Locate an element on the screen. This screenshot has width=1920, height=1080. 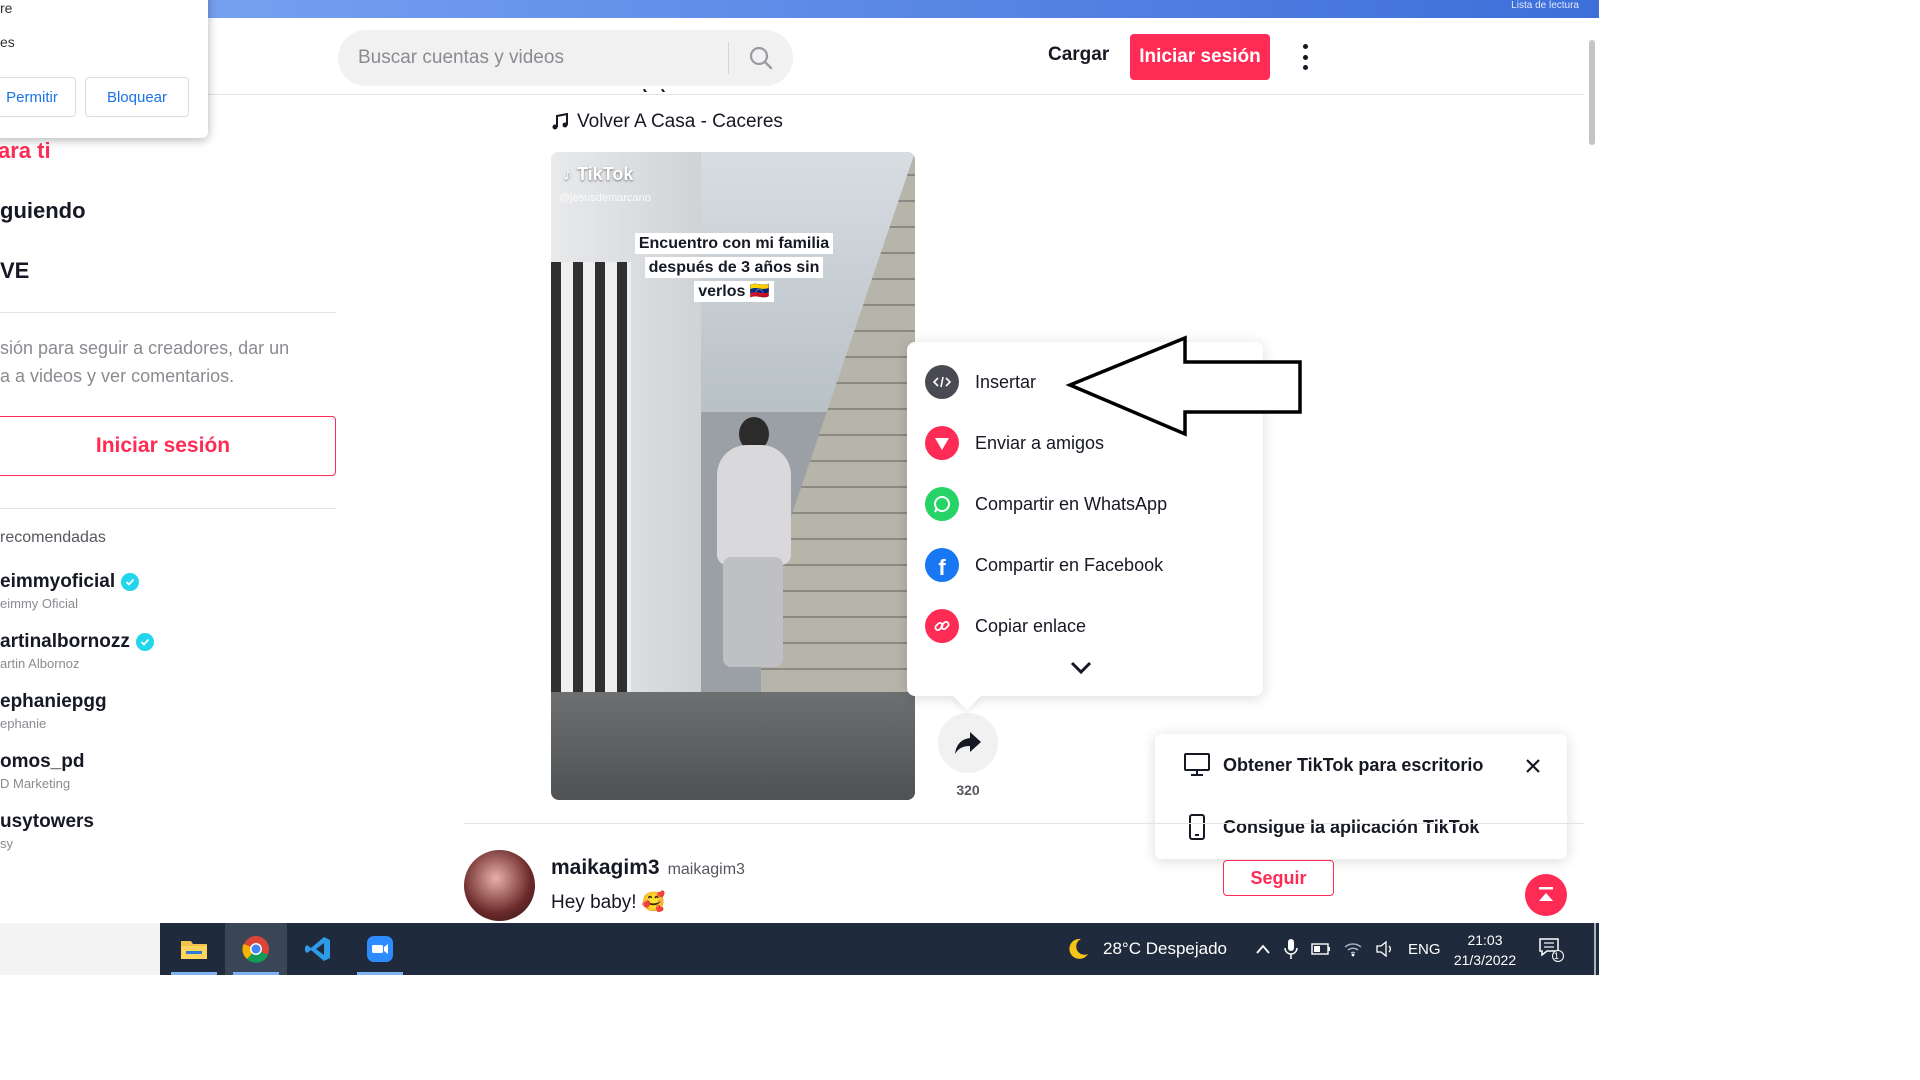
taskbar-zoom is located at coordinates (380, 949).